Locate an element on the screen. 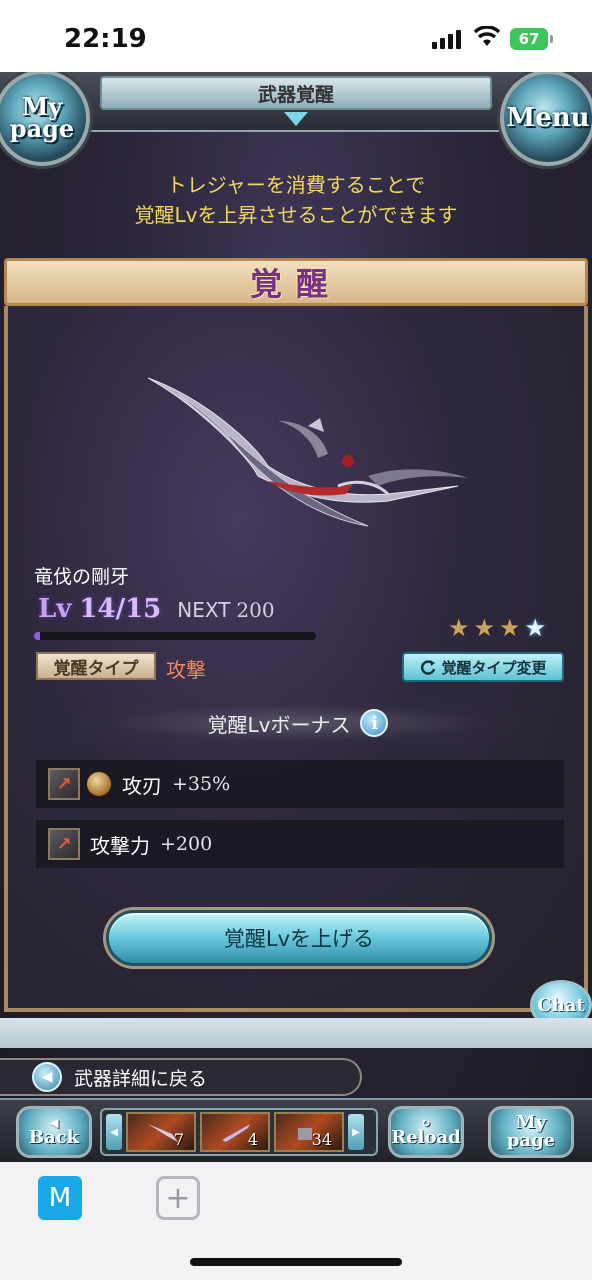 Image resolution: width=592 pixels, height=1280 pixels. mypage-orb-button: My page is located at coordinates (45, 119).